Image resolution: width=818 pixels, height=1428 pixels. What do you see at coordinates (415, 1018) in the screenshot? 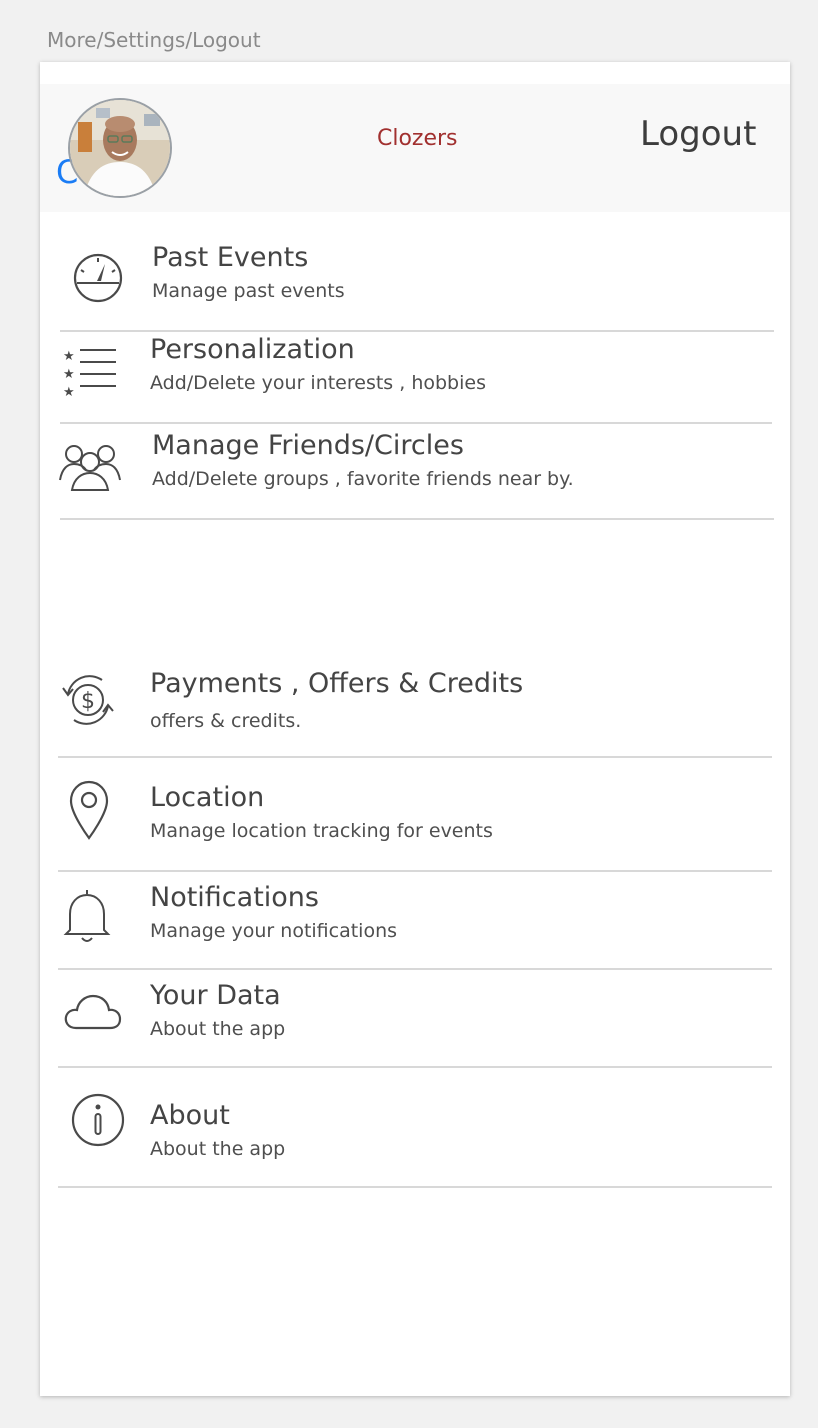
I see `menu-item-your-data: Your Data About the app` at bounding box center [415, 1018].